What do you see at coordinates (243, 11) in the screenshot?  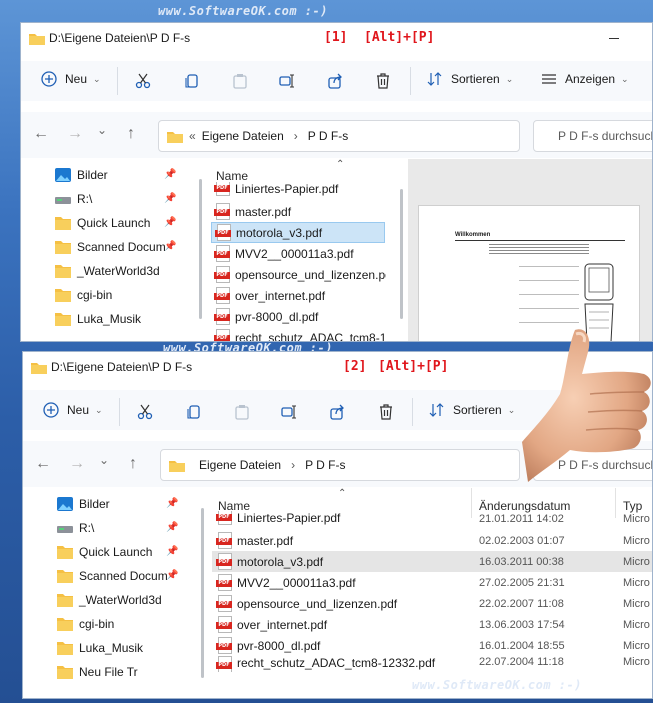 I see `watermark-top: www.SoftwareOK.com :-)` at bounding box center [243, 11].